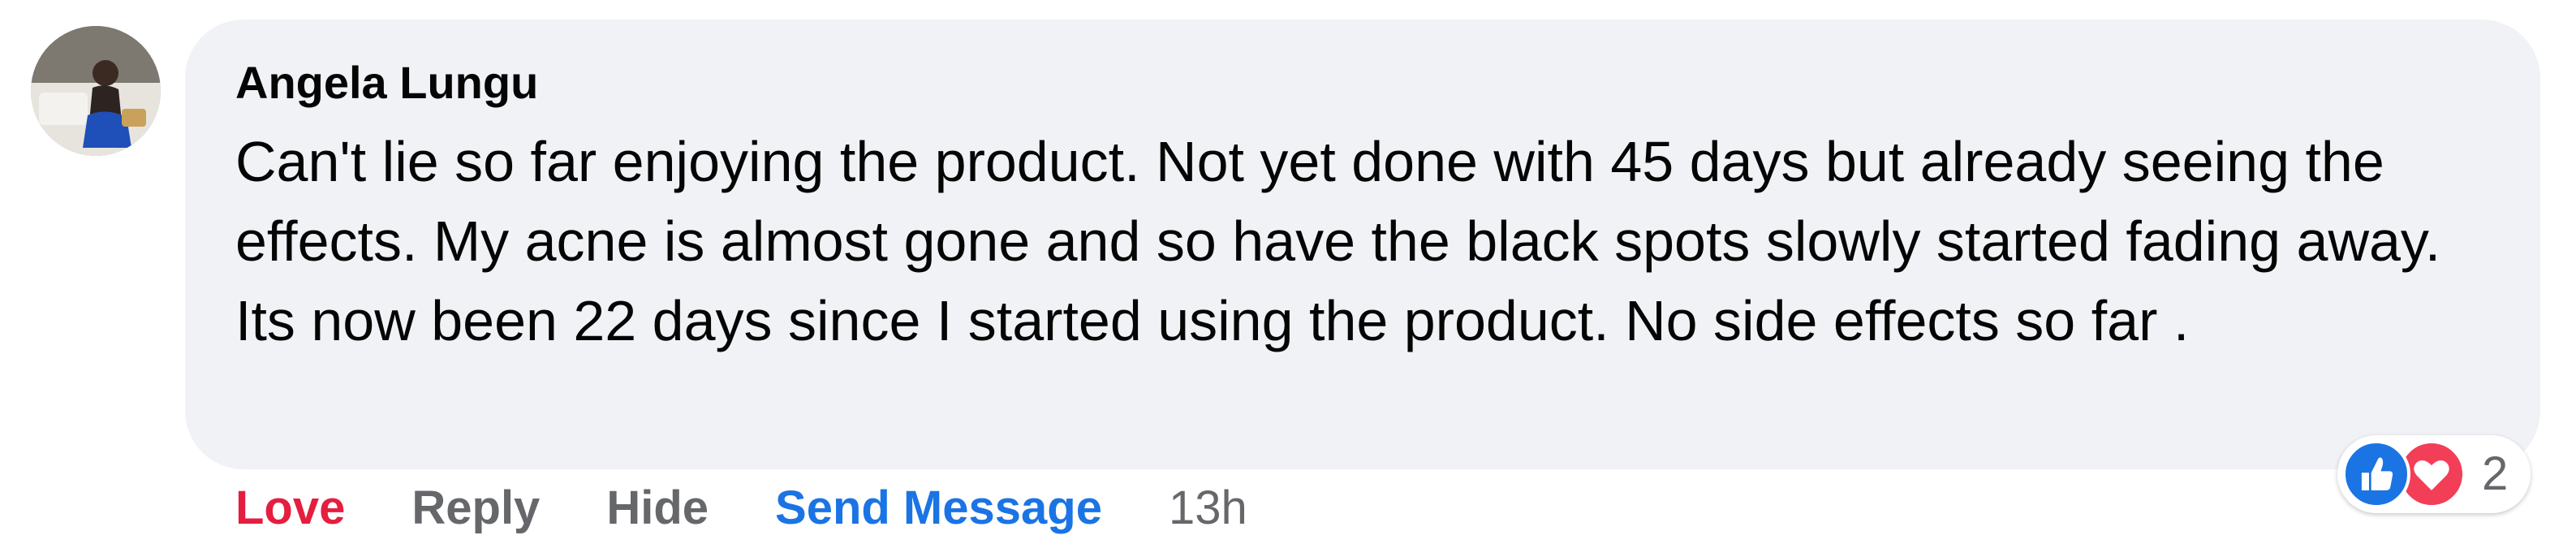 This screenshot has height=544, width=2576. What do you see at coordinates (2376, 474) in the screenshot?
I see `like-icon` at bounding box center [2376, 474].